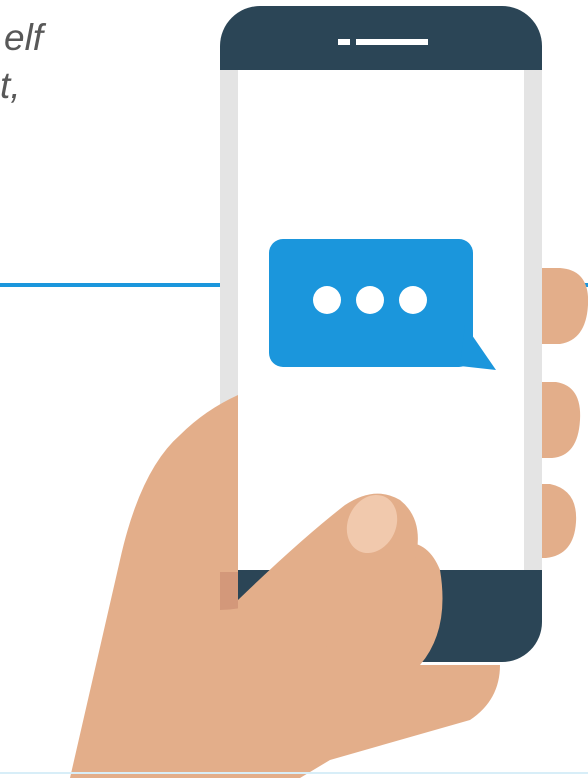  I want to click on chat-bubble-typing-icon, so click(382, 304).